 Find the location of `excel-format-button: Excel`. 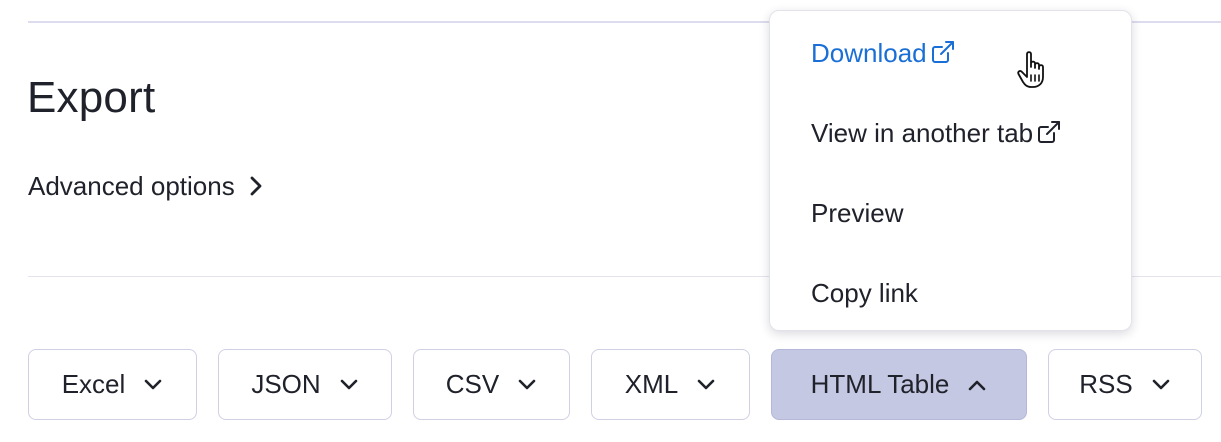

excel-format-button: Excel is located at coordinates (112, 384).